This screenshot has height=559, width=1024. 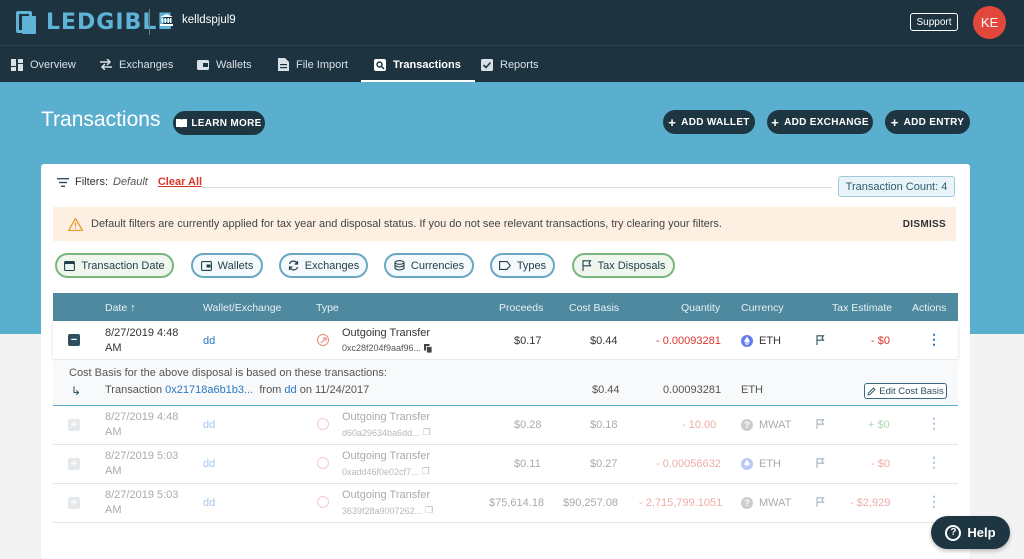 What do you see at coordinates (527, 464) in the screenshot?
I see `row-proceeds: $0.11` at bounding box center [527, 464].